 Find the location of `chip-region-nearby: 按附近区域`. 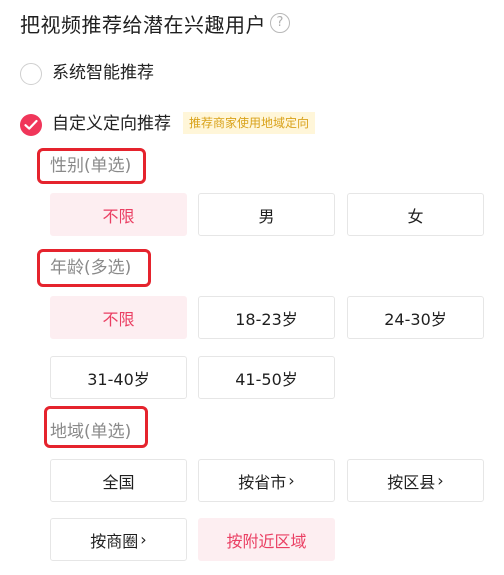

chip-region-nearby: 按附近区域 is located at coordinates (266, 539).